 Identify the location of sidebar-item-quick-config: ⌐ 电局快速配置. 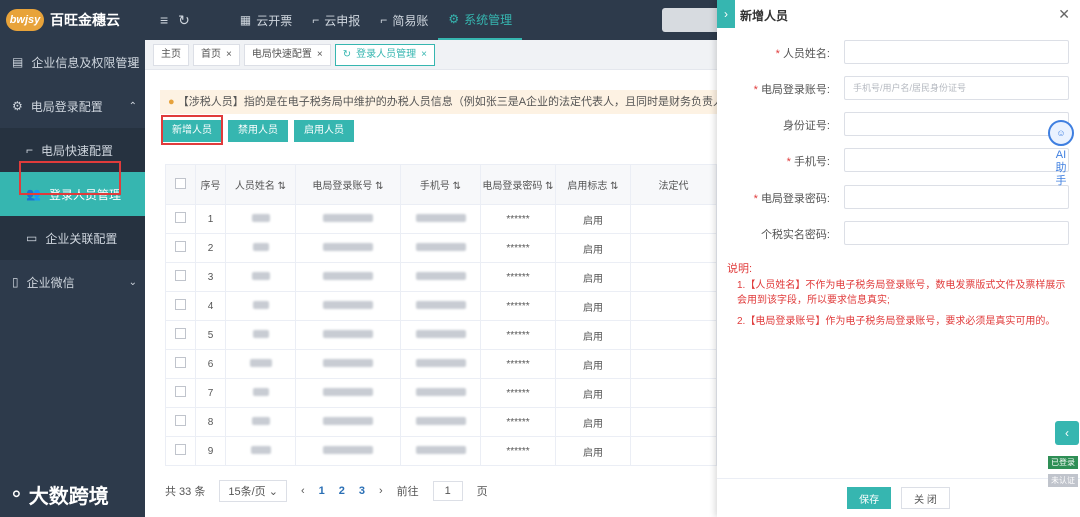
(72, 150).